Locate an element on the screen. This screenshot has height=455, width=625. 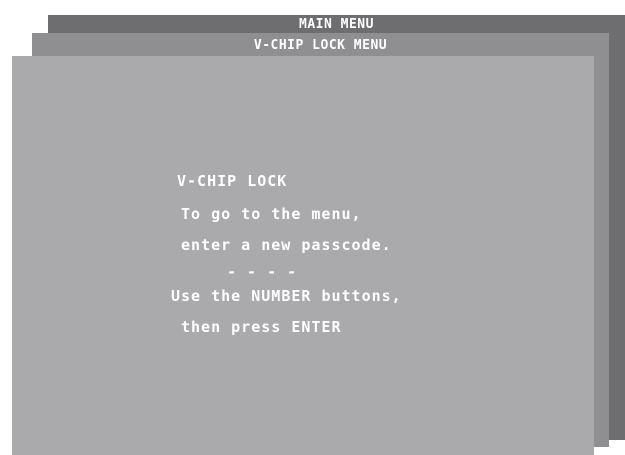
passcode-entry-field: - - - - is located at coordinates (262, 272).